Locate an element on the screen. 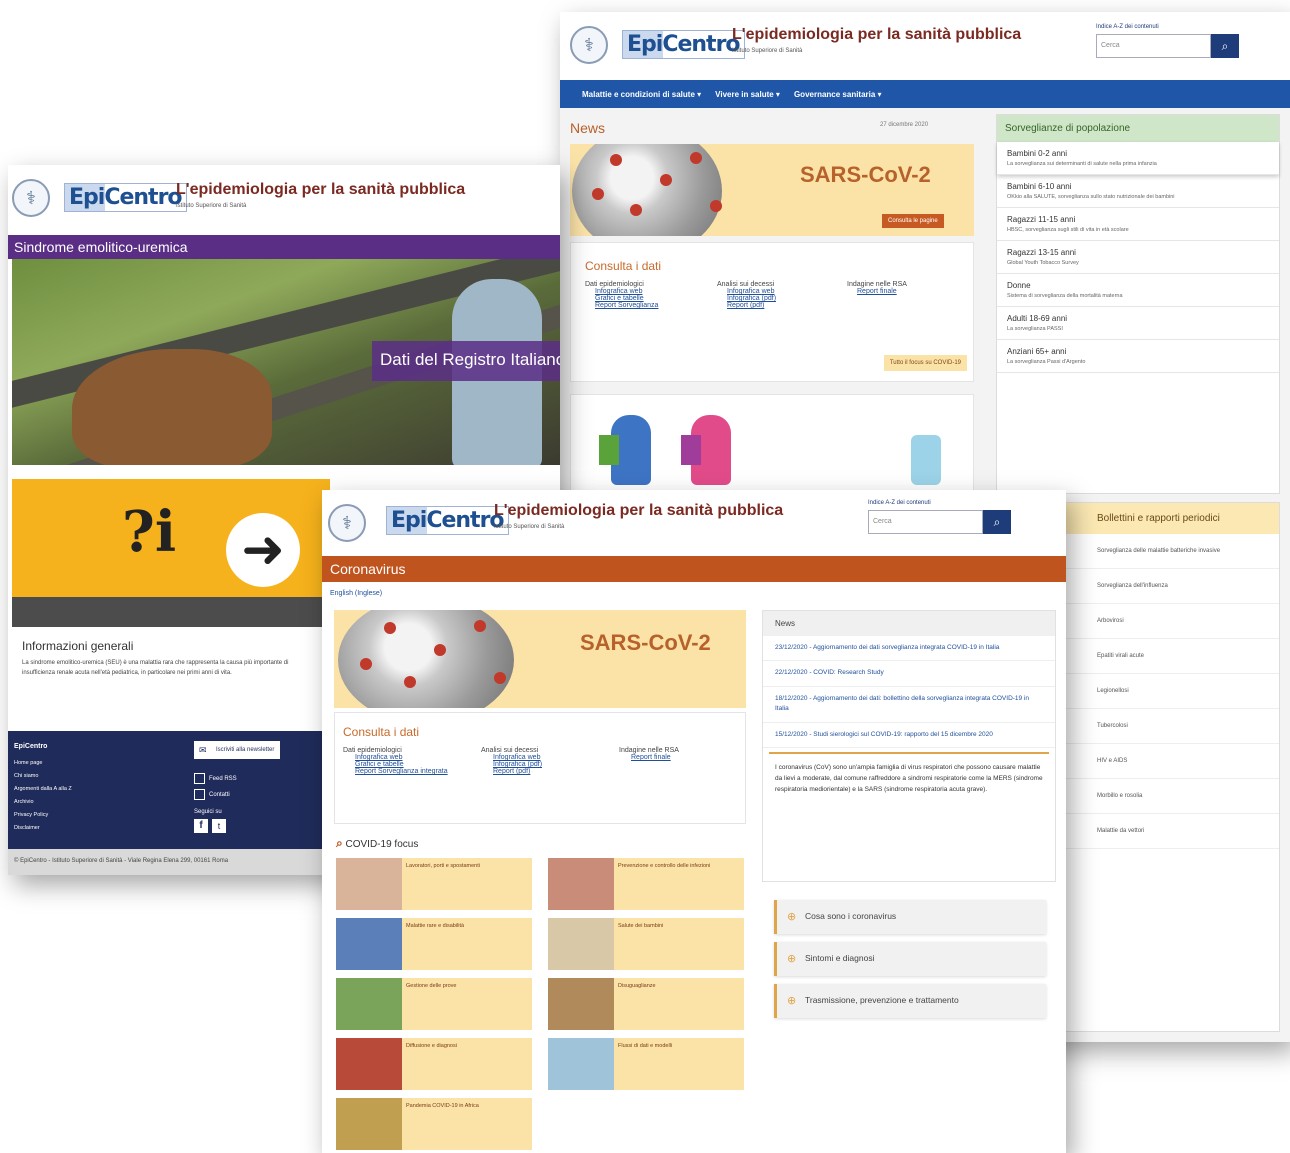  contact-link: Contatti is located at coordinates (212, 794).